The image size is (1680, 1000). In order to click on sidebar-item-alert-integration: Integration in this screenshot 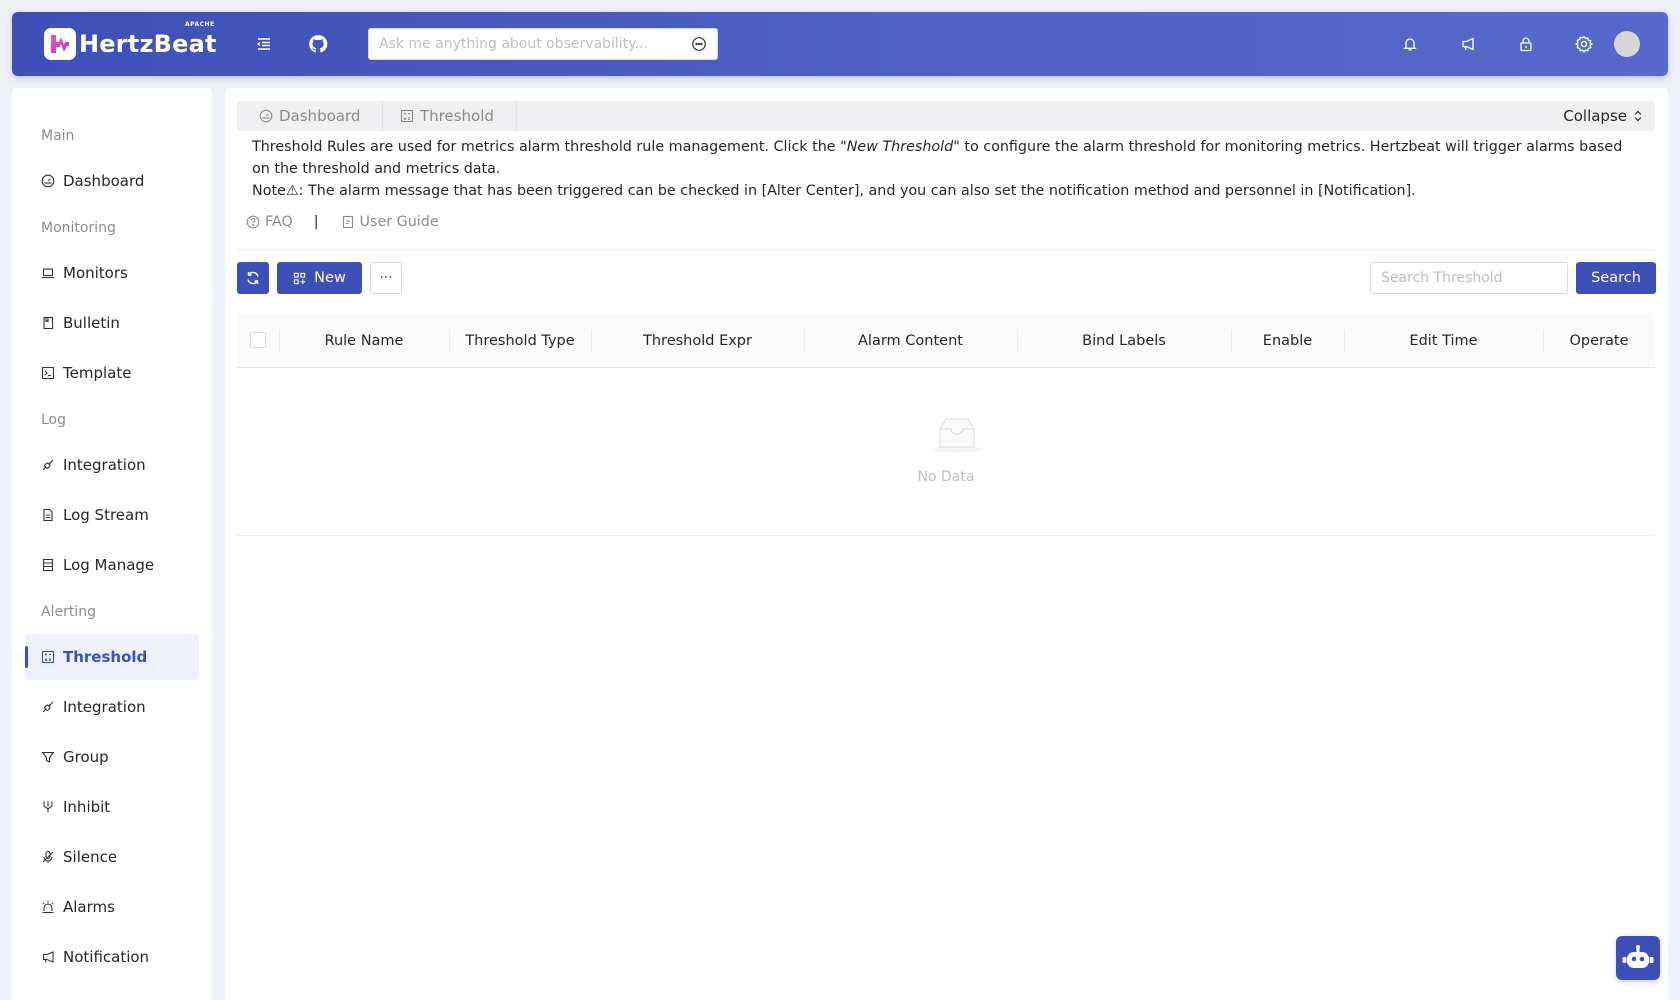, I will do `click(112, 707)`.